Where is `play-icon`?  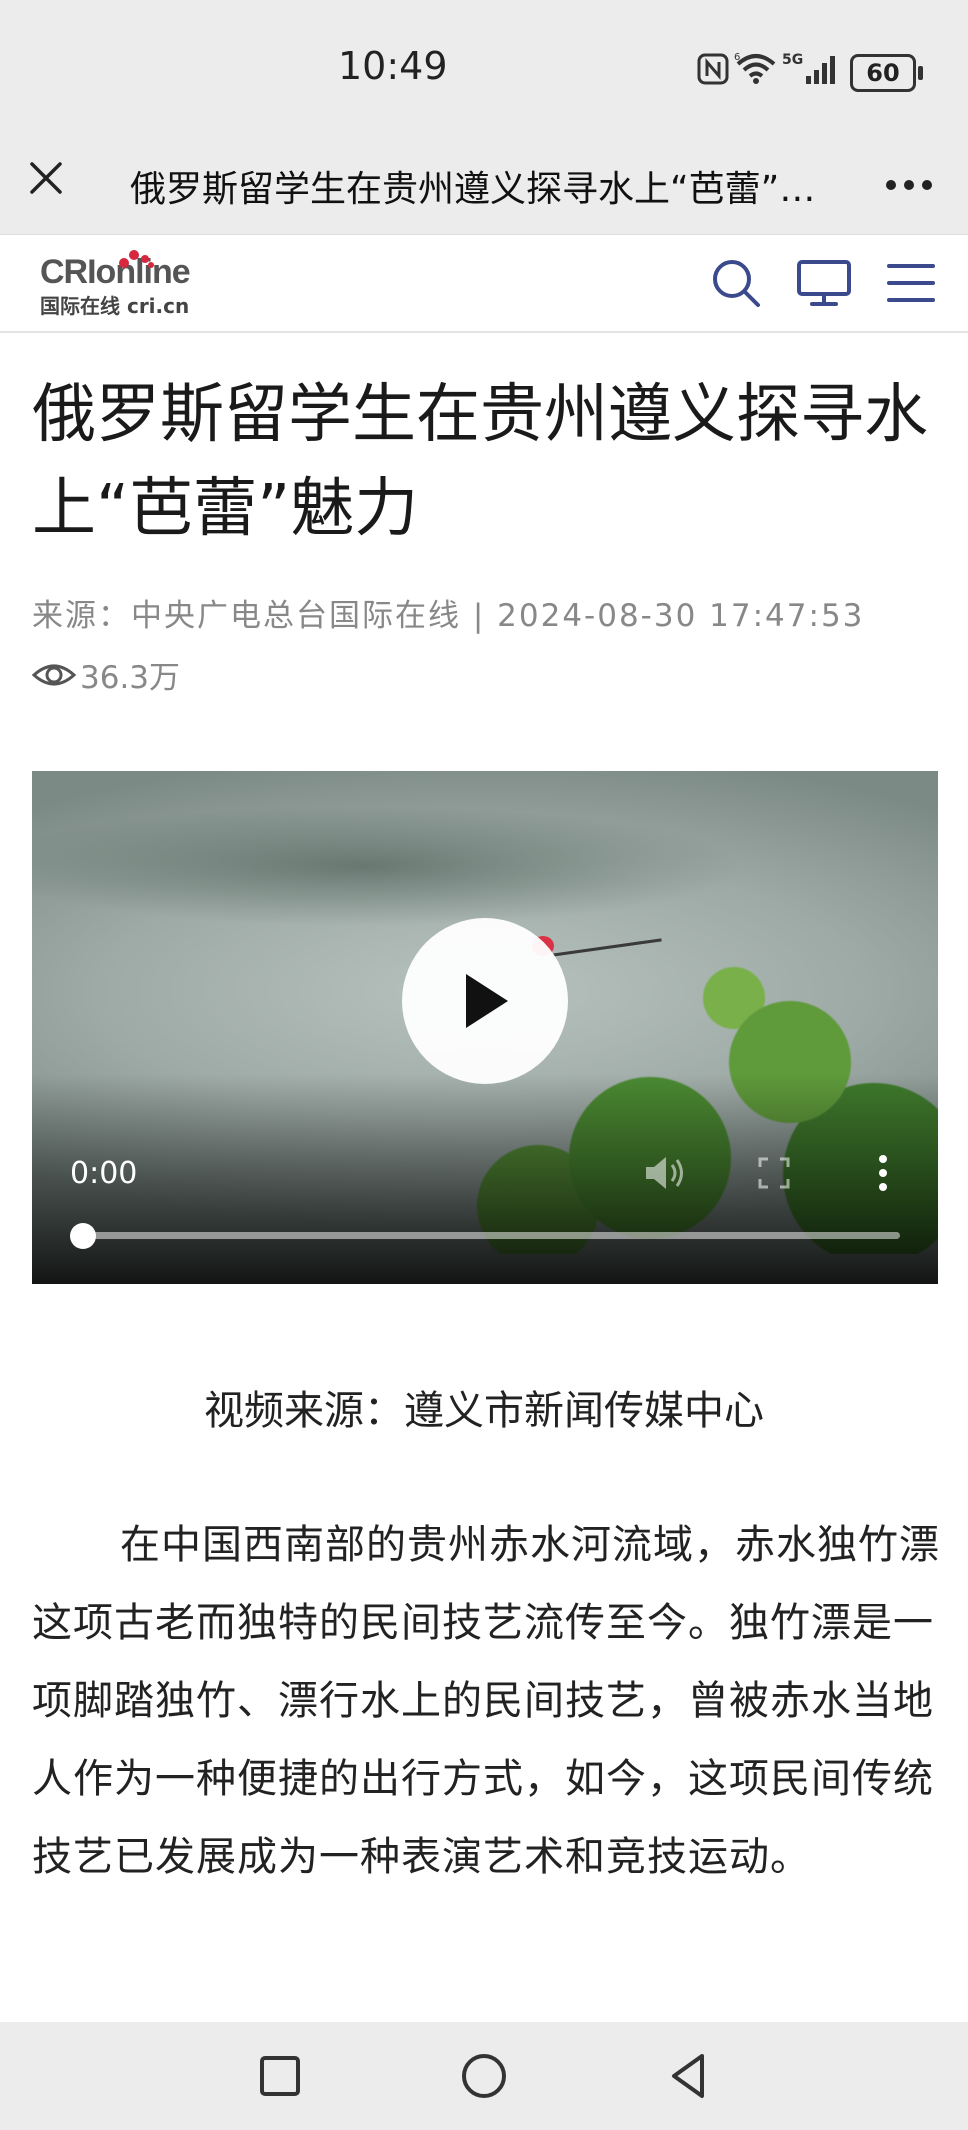
play-icon is located at coordinates (487, 1001).